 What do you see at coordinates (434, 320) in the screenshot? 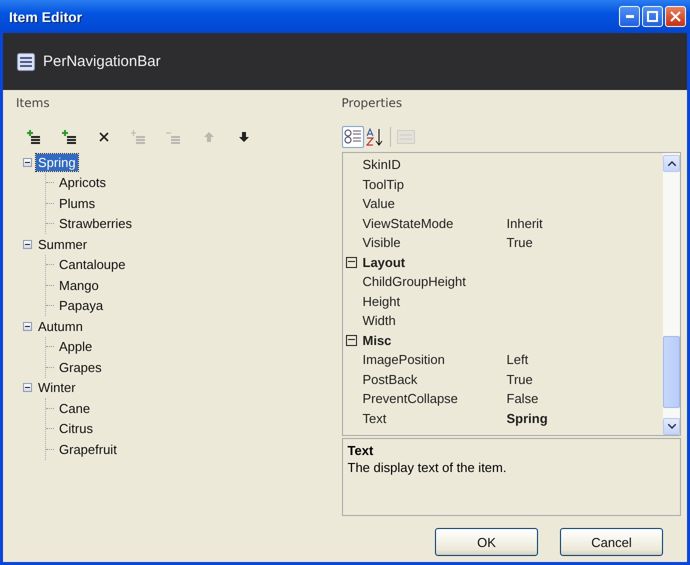
I see `property-name: Width` at bounding box center [434, 320].